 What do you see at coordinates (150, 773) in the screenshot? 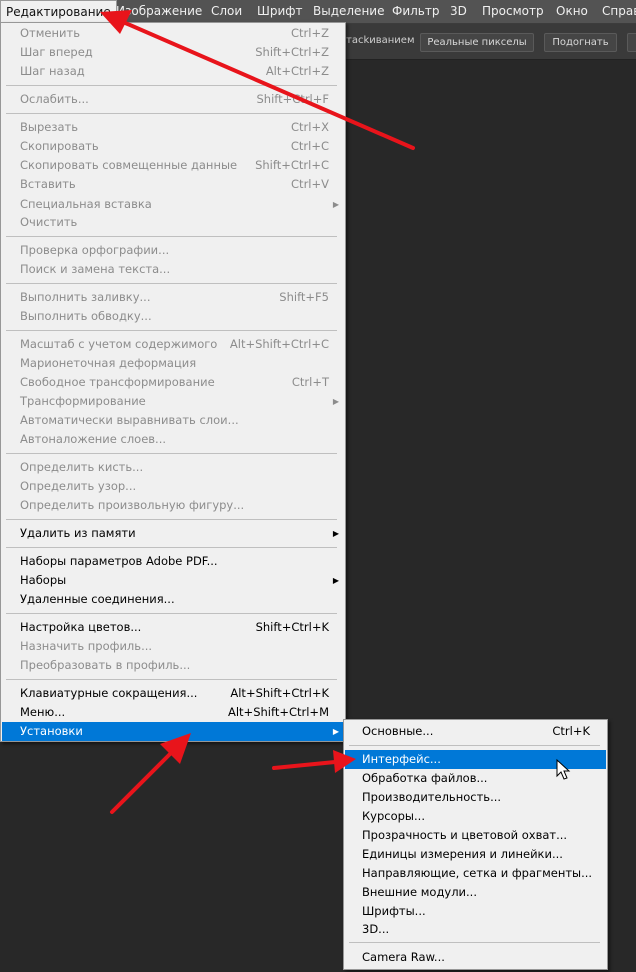
I see `annotation-arrow` at bounding box center [150, 773].